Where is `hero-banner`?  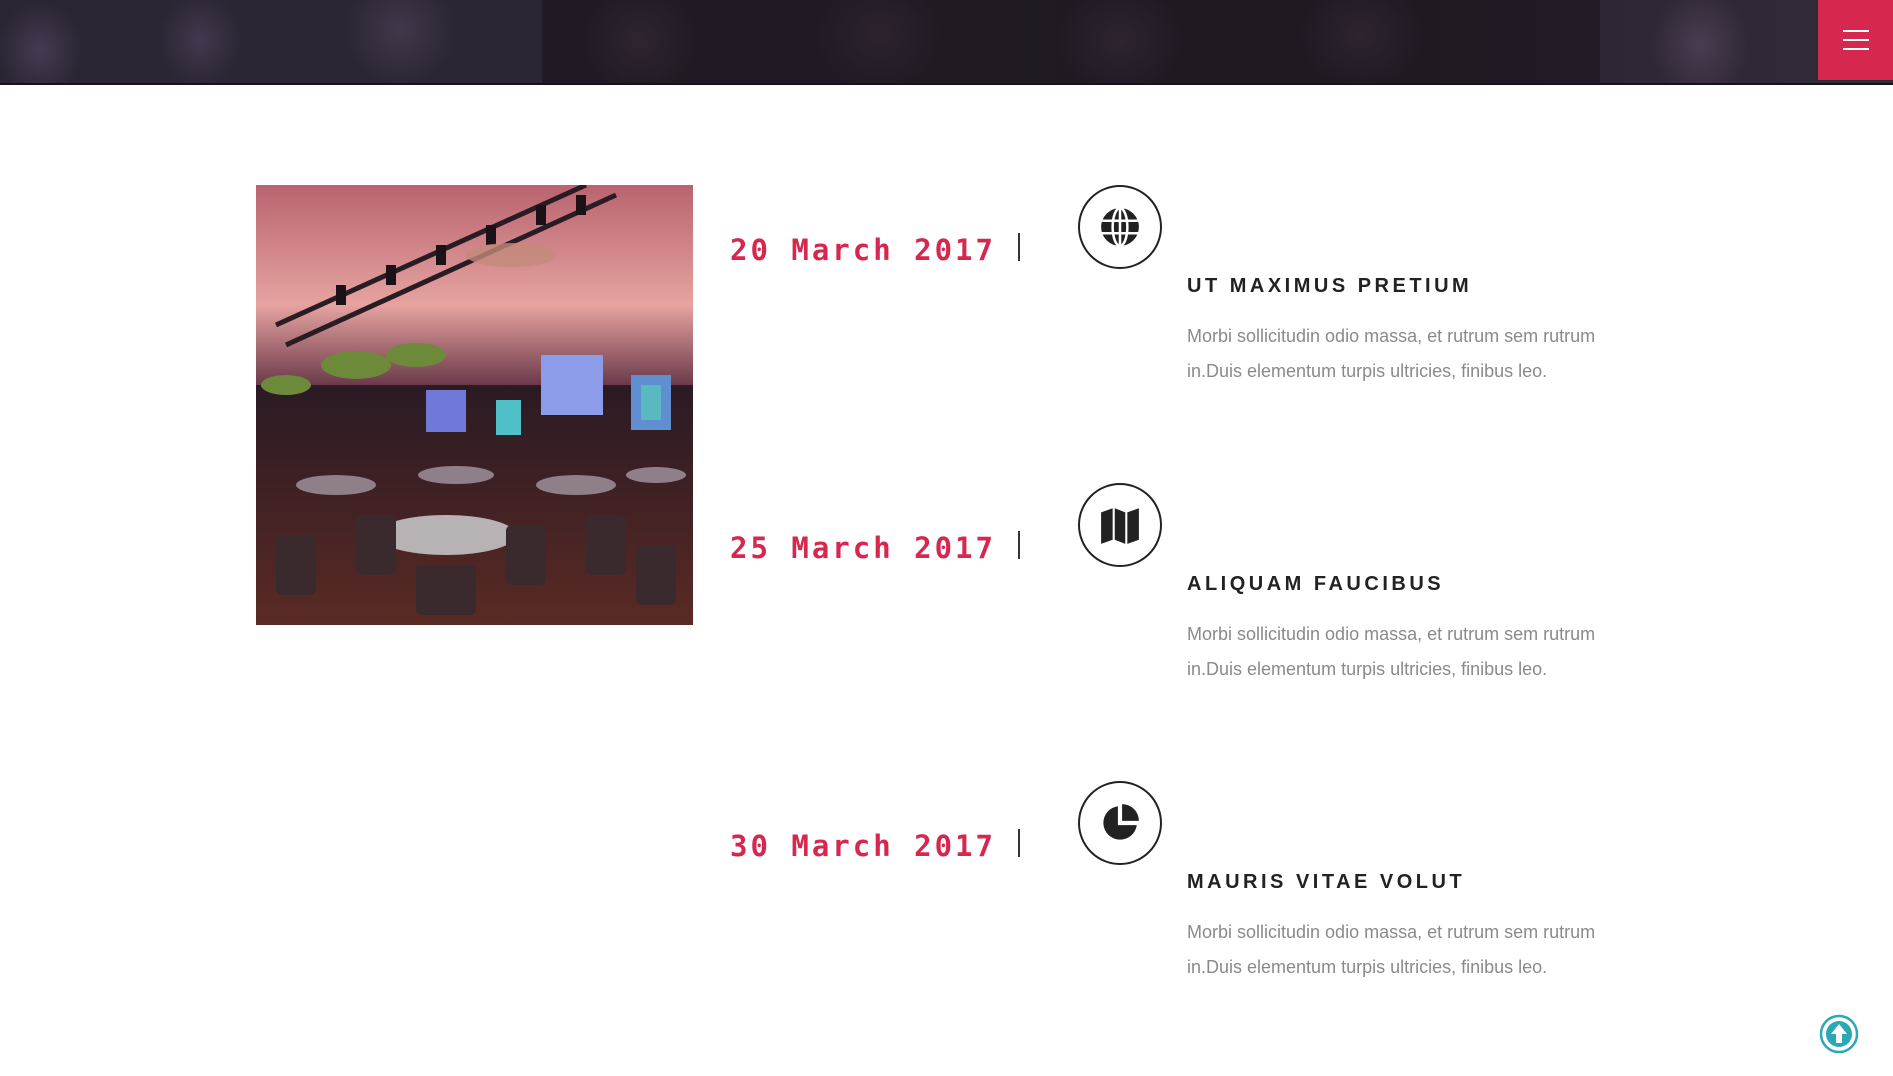 hero-banner is located at coordinates (946, 42).